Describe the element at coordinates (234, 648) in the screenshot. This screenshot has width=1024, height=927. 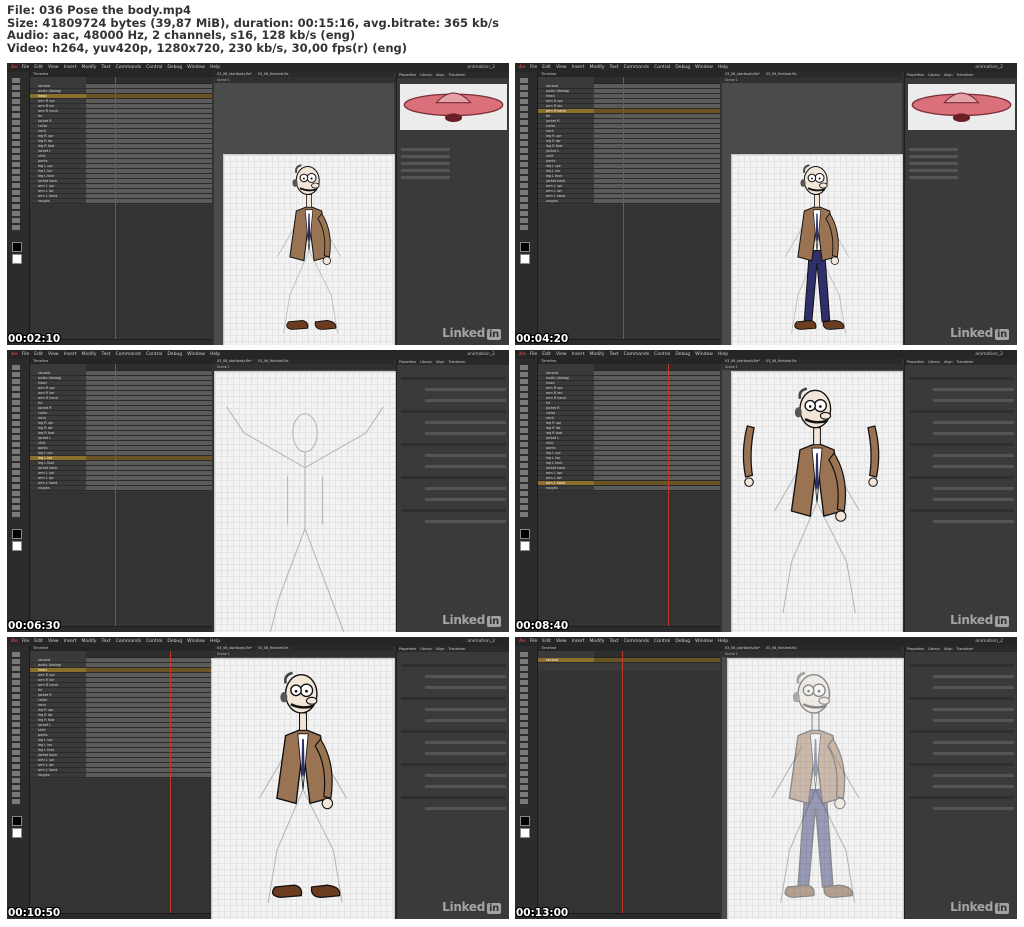
I see `document-tab: 03_06_startbody.fla*` at that location.